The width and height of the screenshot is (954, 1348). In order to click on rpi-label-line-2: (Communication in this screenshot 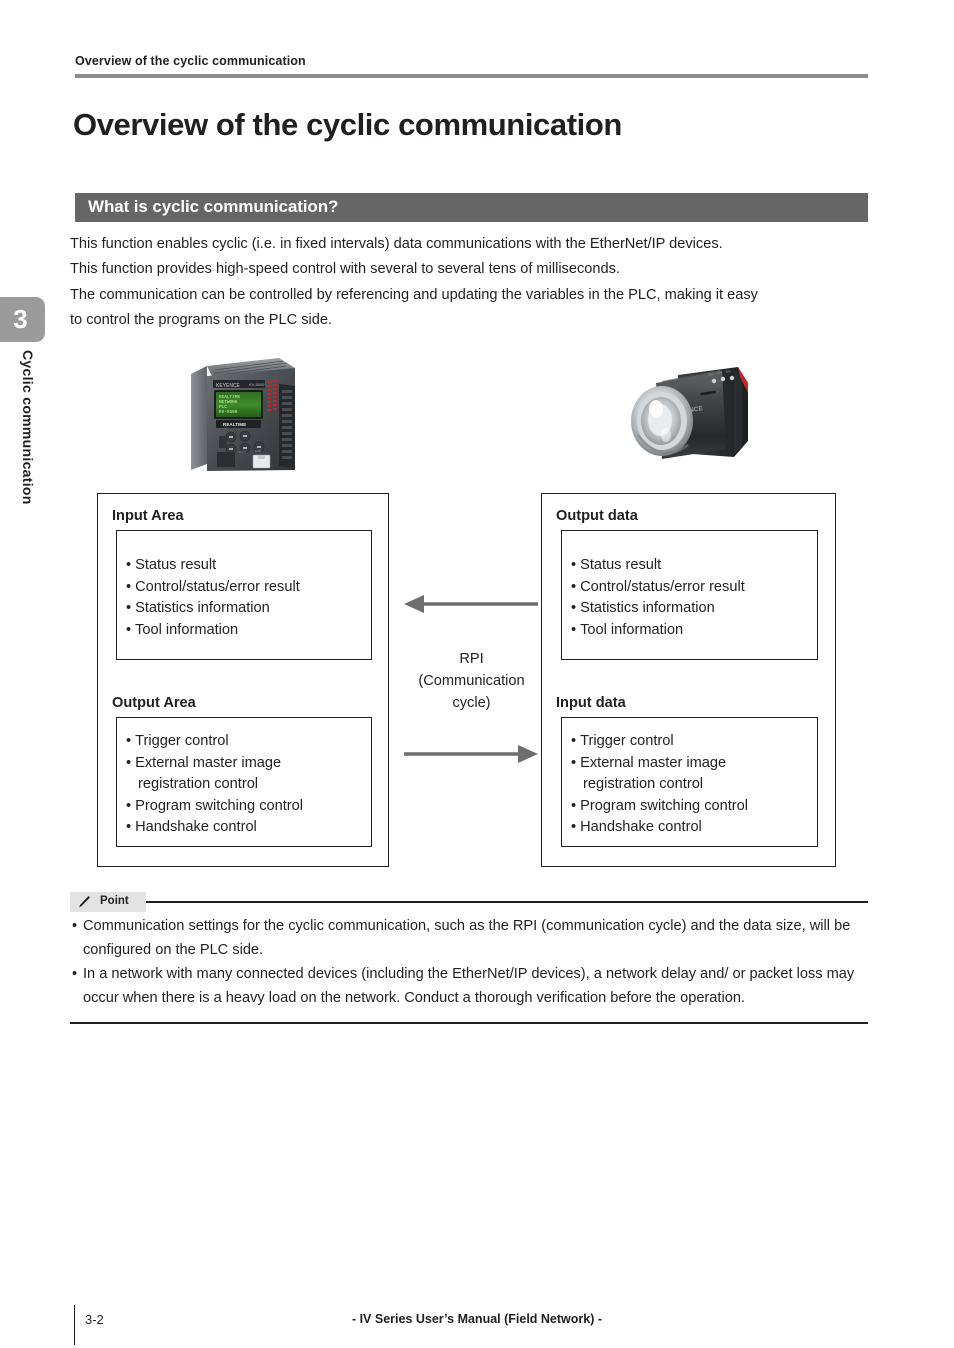, I will do `click(471, 681)`.